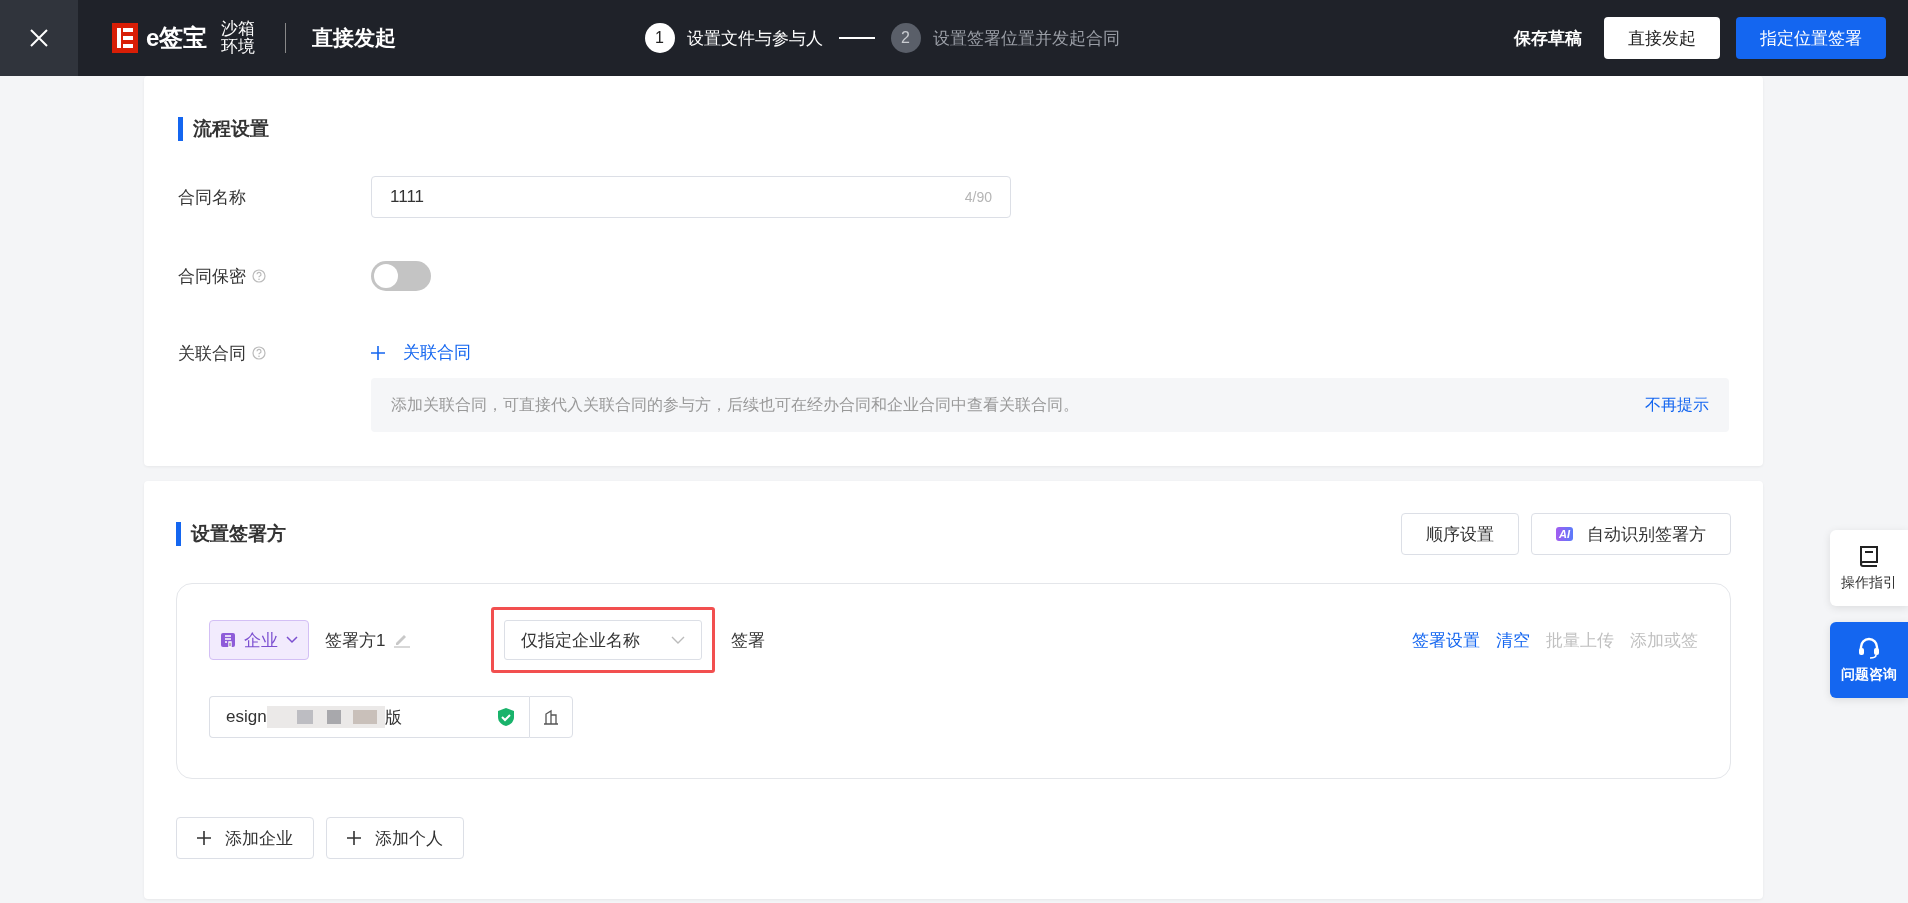  I want to click on signing-mode-dropdown: 仅指定企业名称, so click(603, 640).